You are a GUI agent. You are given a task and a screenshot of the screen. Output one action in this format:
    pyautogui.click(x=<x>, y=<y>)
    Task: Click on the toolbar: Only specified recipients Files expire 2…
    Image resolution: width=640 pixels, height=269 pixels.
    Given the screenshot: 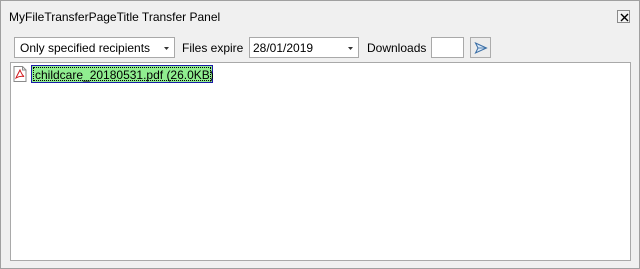 What is the action you would take?
    pyautogui.click(x=320, y=47)
    